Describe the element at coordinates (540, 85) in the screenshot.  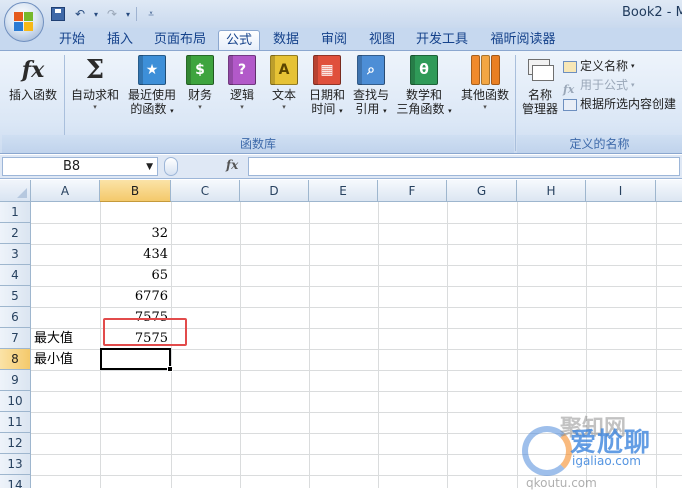
I see `name-manager-button: 名称 管理器` at that location.